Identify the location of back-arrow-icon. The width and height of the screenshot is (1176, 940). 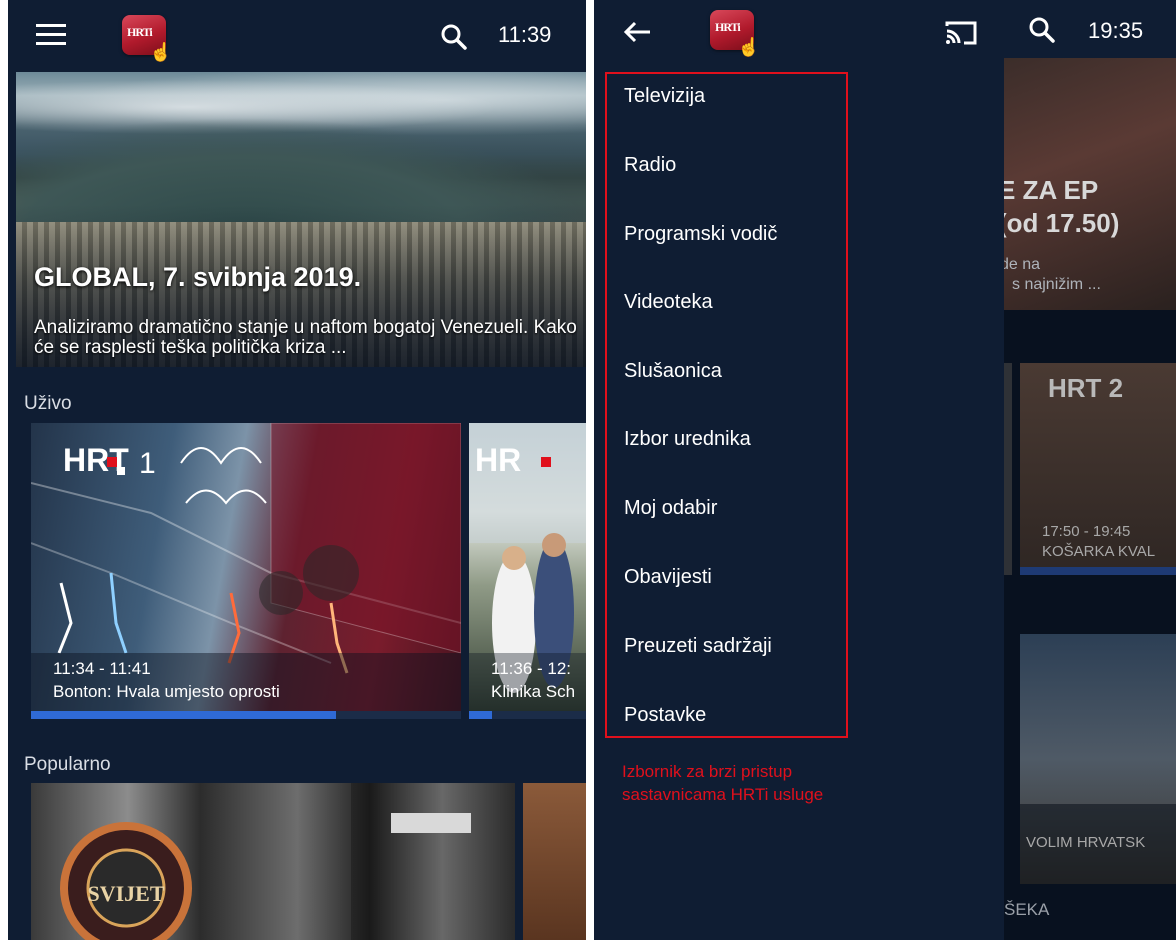
(637, 32).